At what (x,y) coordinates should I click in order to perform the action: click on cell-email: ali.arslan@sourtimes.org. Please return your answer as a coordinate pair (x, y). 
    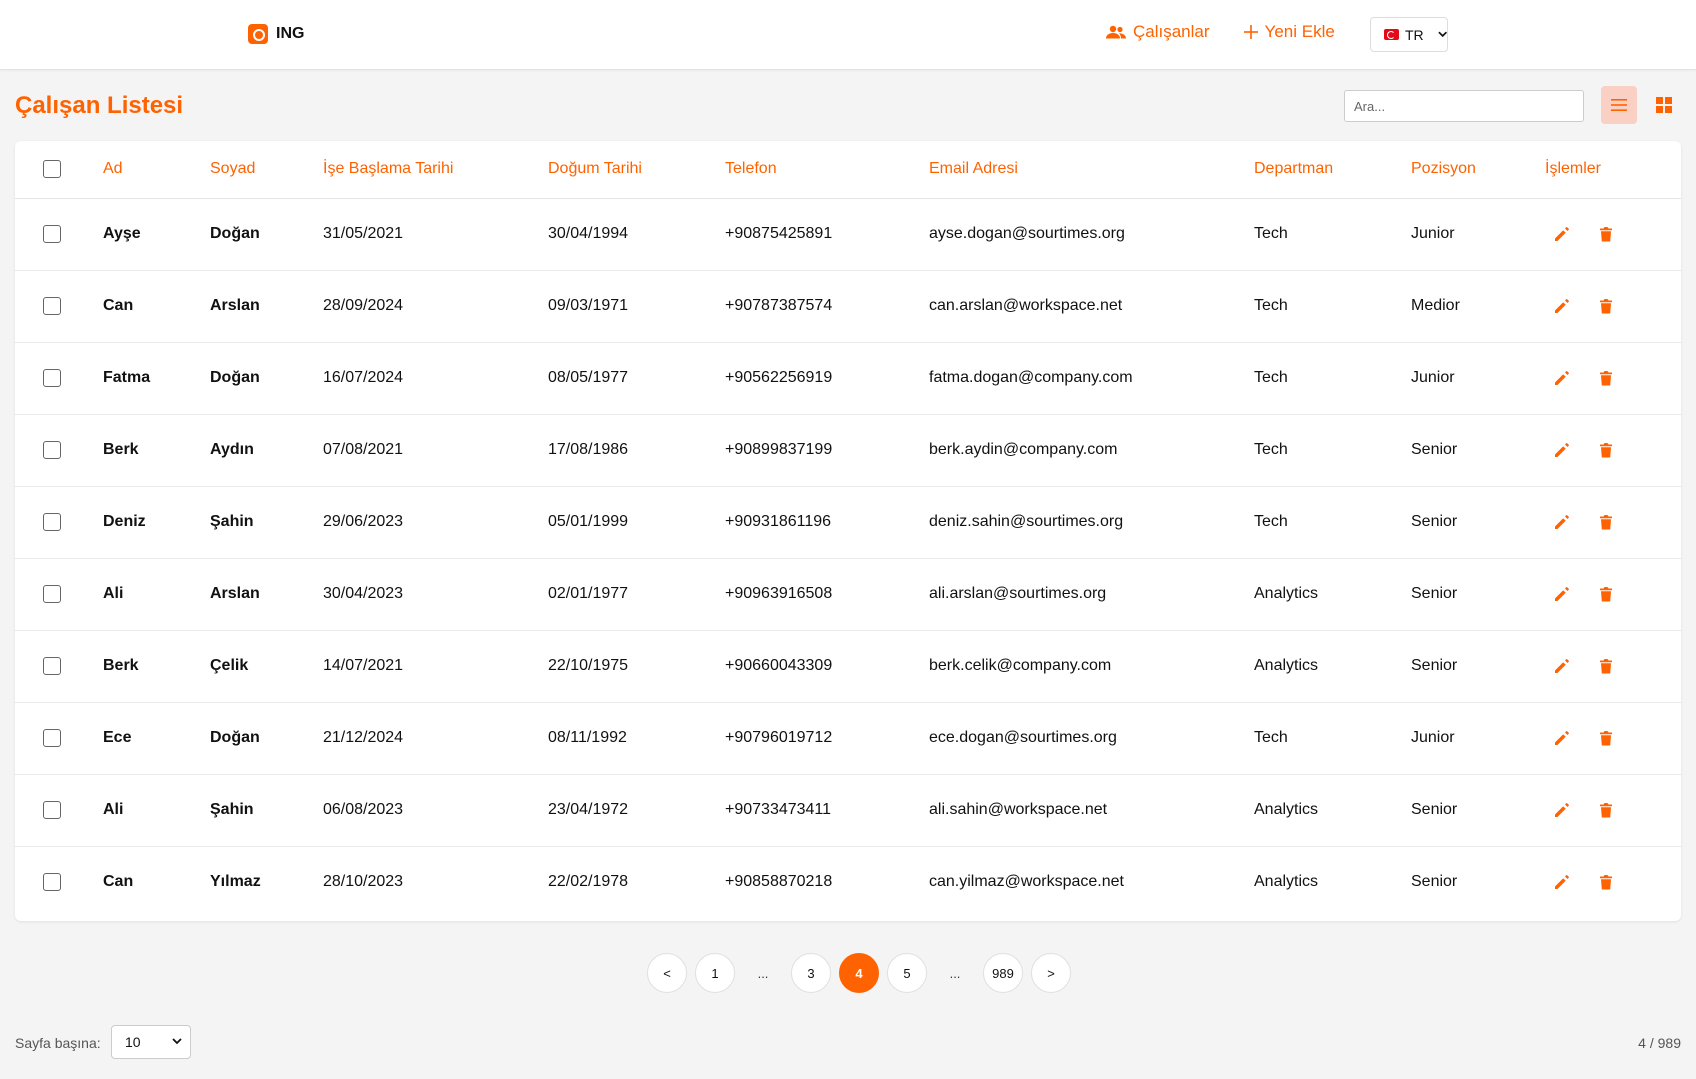
    Looking at the image, I should click on (1091, 594).